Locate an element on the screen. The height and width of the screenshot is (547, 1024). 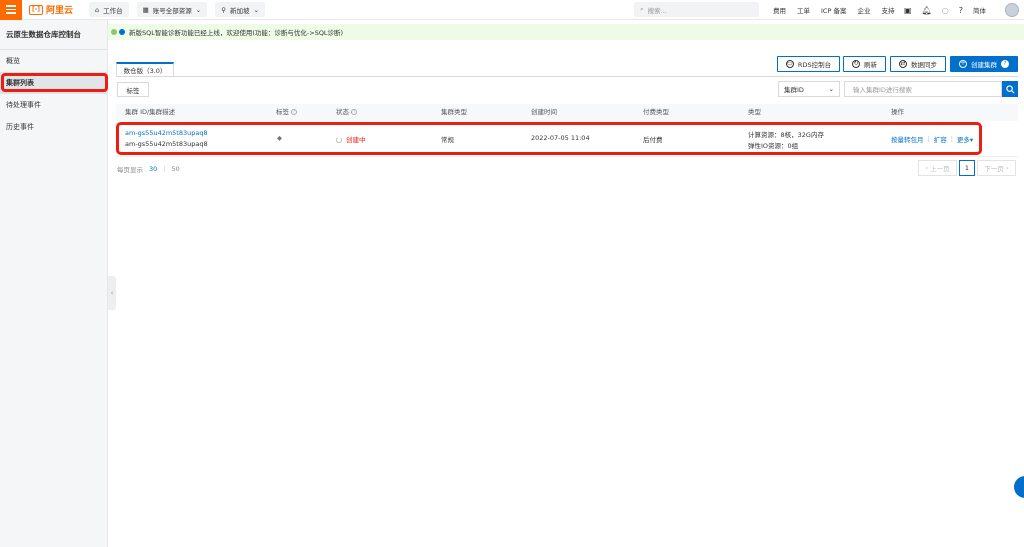
col-type: 类型 is located at coordinates (754, 112).